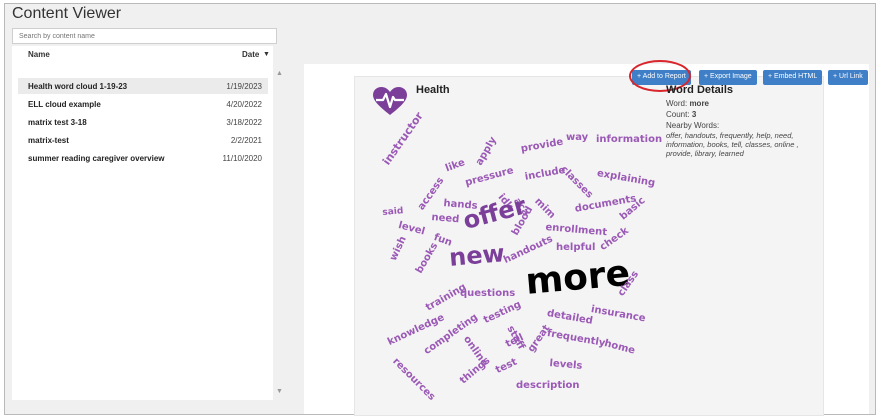 The width and height of the screenshot is (881, 418). I want to click on word-label: Word:, so click(677, 103).